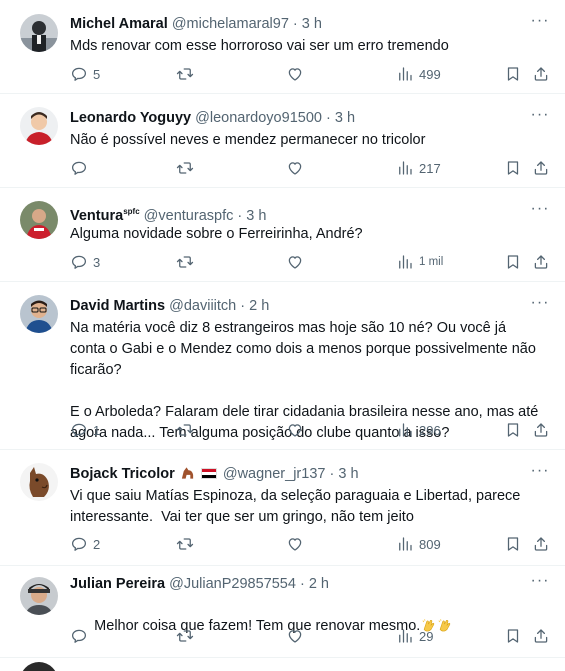 Image resolution: width=565 pixels, height=671 pixels. I want to click on views-button: 29, so click(414, 636).